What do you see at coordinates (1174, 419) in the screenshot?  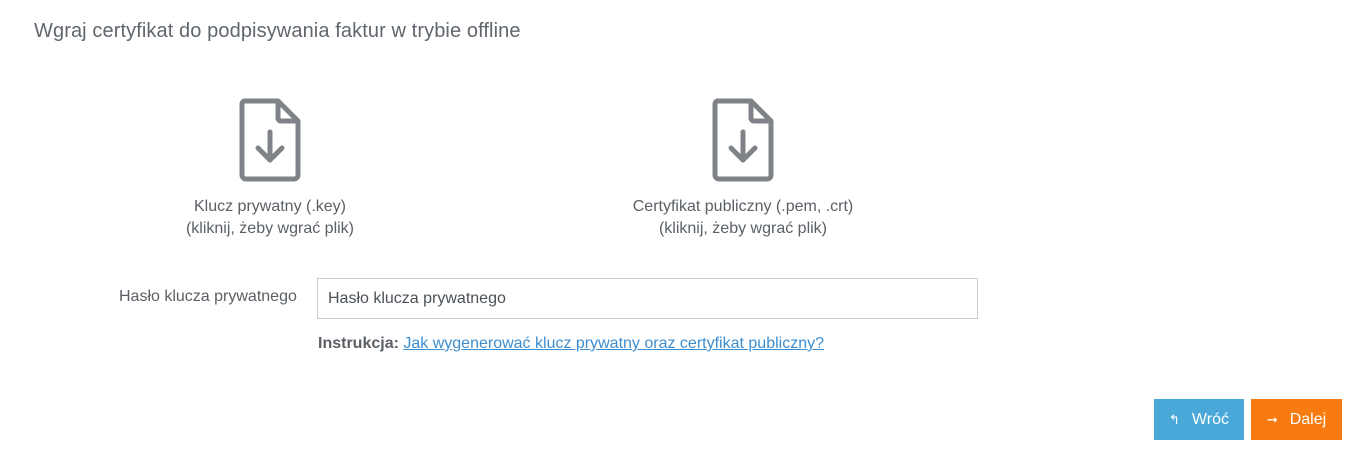 I see `undo-arrow-icon: ↰` at bounding box center [1174, 419].